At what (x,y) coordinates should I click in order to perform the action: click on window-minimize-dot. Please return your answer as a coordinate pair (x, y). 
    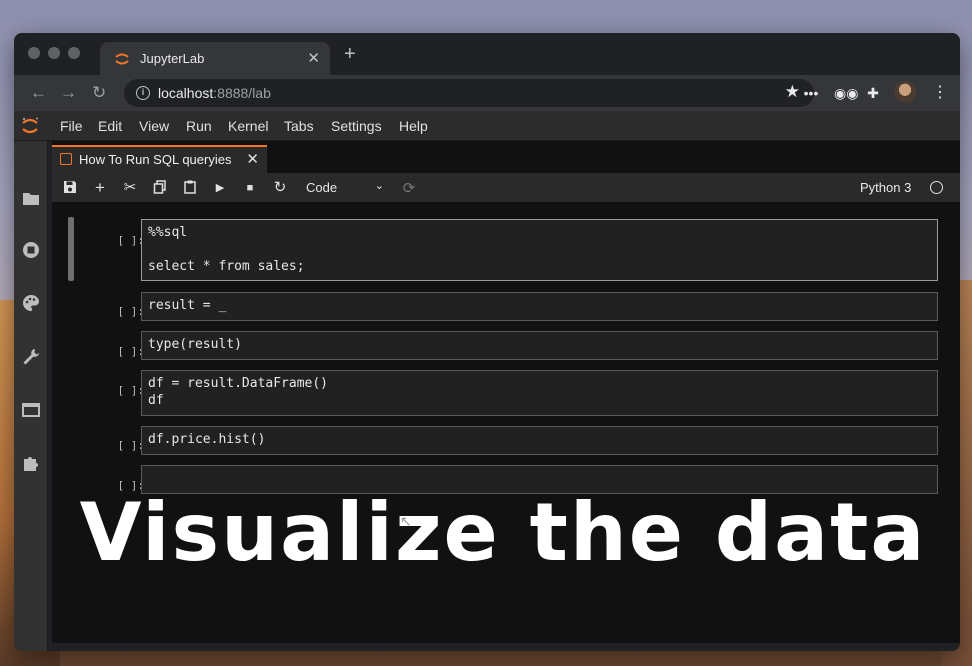
    Looking at the image, I should click on (54, 53).